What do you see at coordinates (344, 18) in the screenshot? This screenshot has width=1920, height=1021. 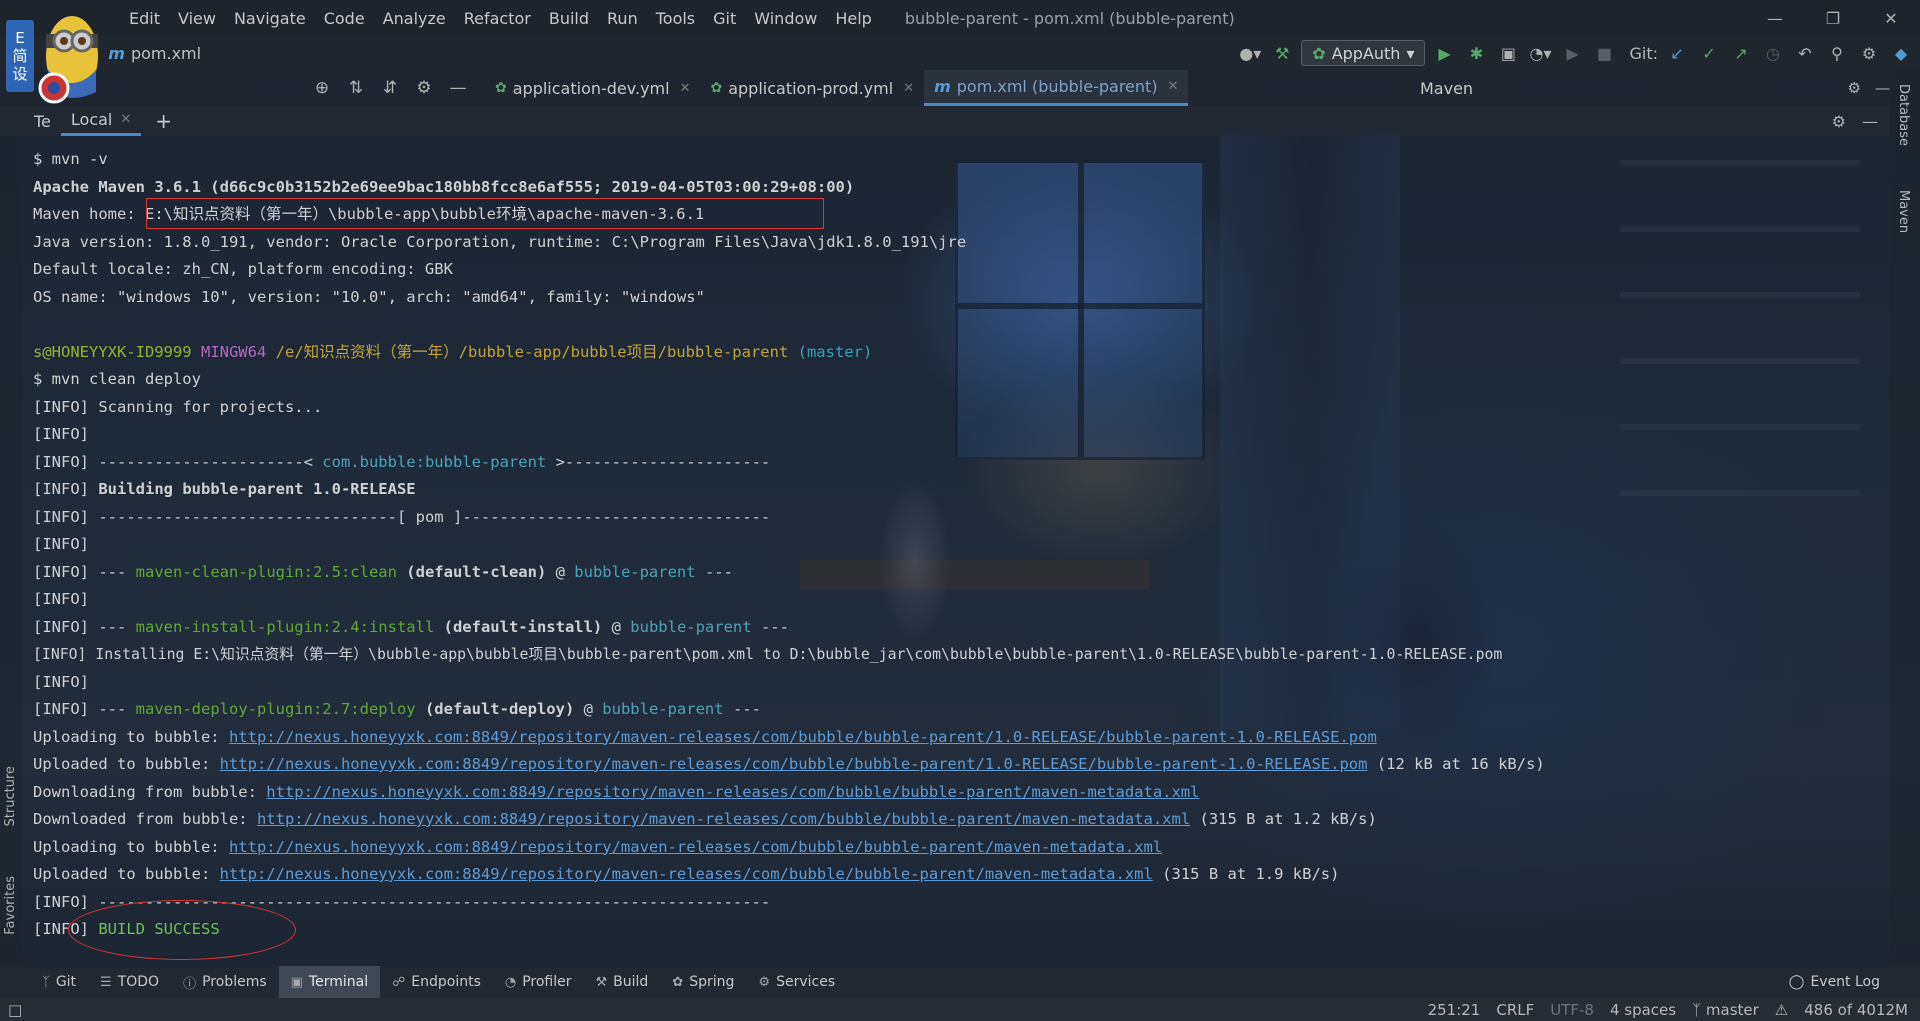 I see `menu-code: Code` at bounding box center [344, 18].